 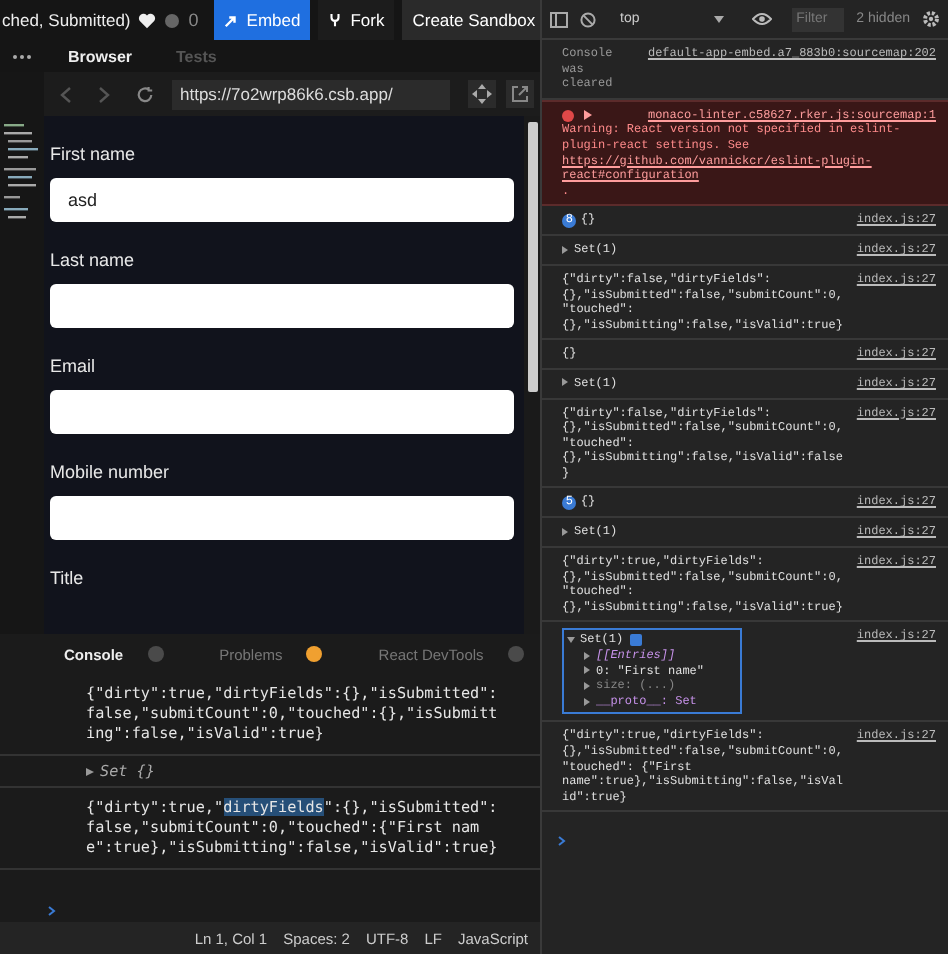 What do you see at coordinates (568, 115) in the screenshot?
I see `error-icon` at bounding box center [568, 115].